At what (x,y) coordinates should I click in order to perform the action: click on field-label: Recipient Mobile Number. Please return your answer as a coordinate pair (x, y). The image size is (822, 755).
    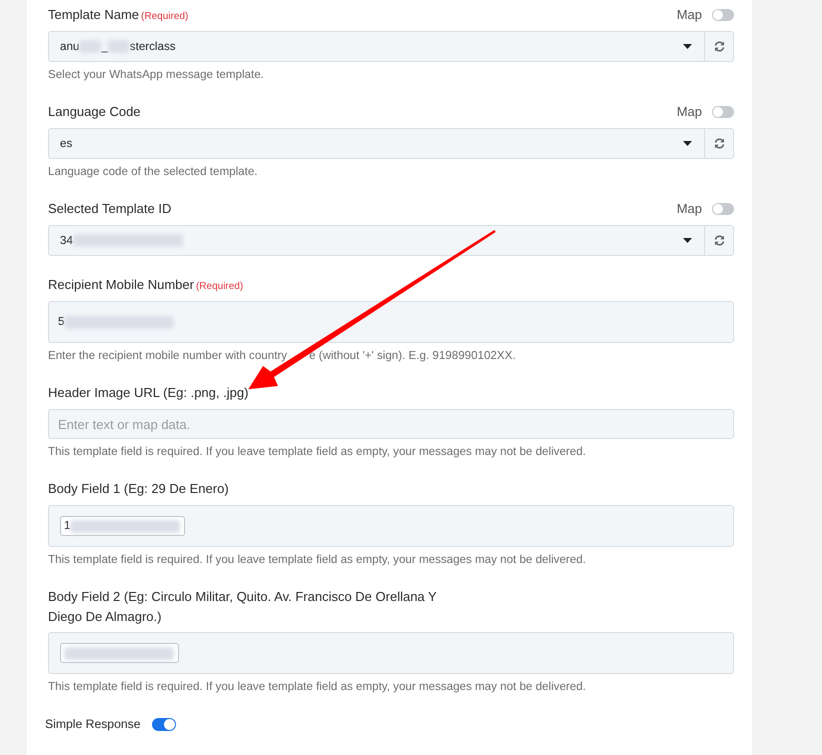
    Looking at the image, I should click on (121, 284).